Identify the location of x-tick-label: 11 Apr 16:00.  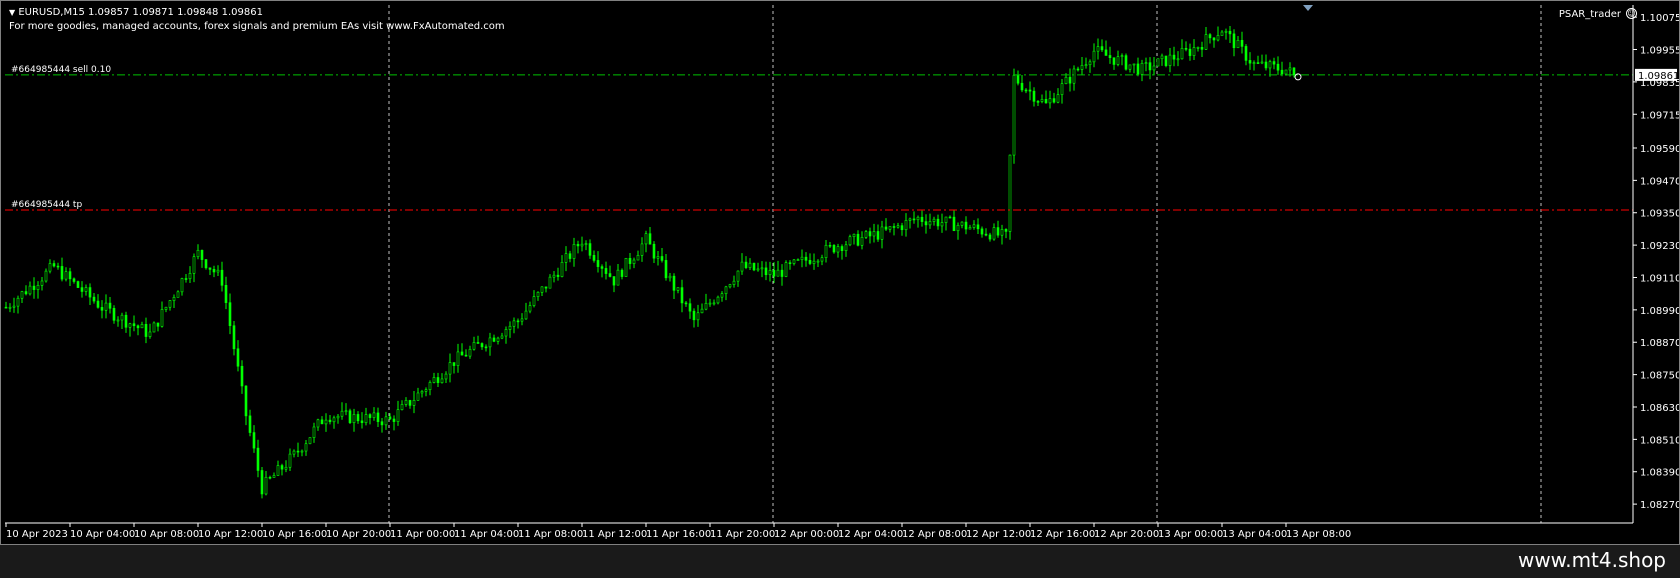
(678, 534).